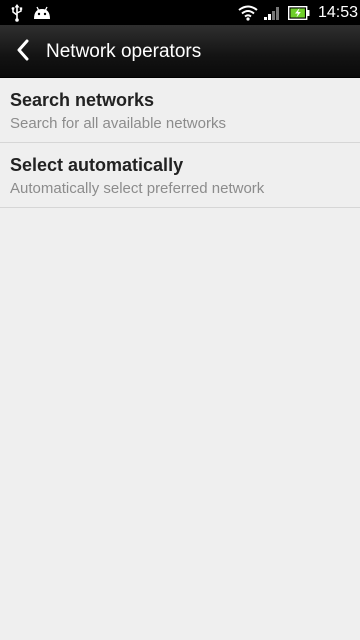 The height and width of the screenshot is (640, 360). Describe the element at coordinates (124, 51) in the screenshot. I see `page-title: Network operators` at that location.